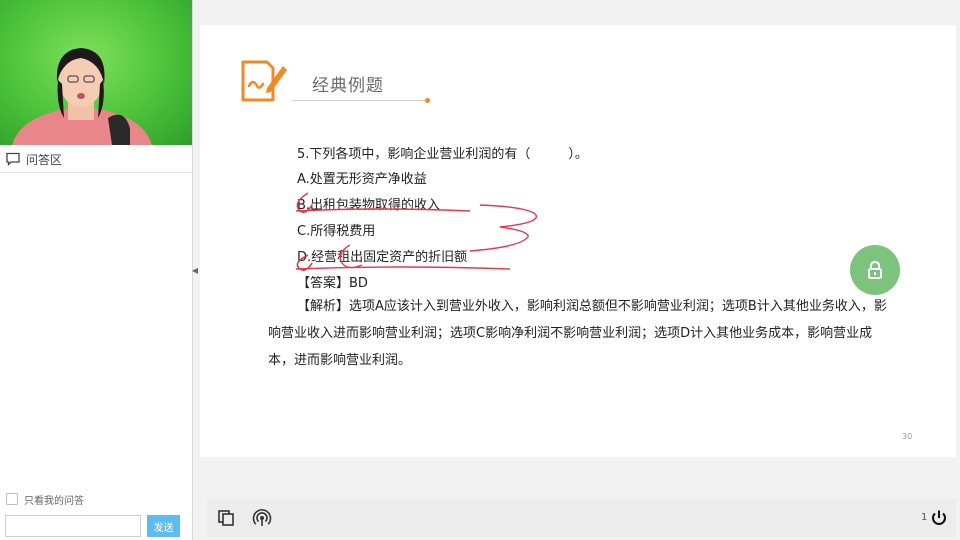 This screenshot has height=540, width=960. What do you see at coordinates (12, 499) in the screenshot?
I see `only-mine-checkbox` at bounding box center [12, 499].